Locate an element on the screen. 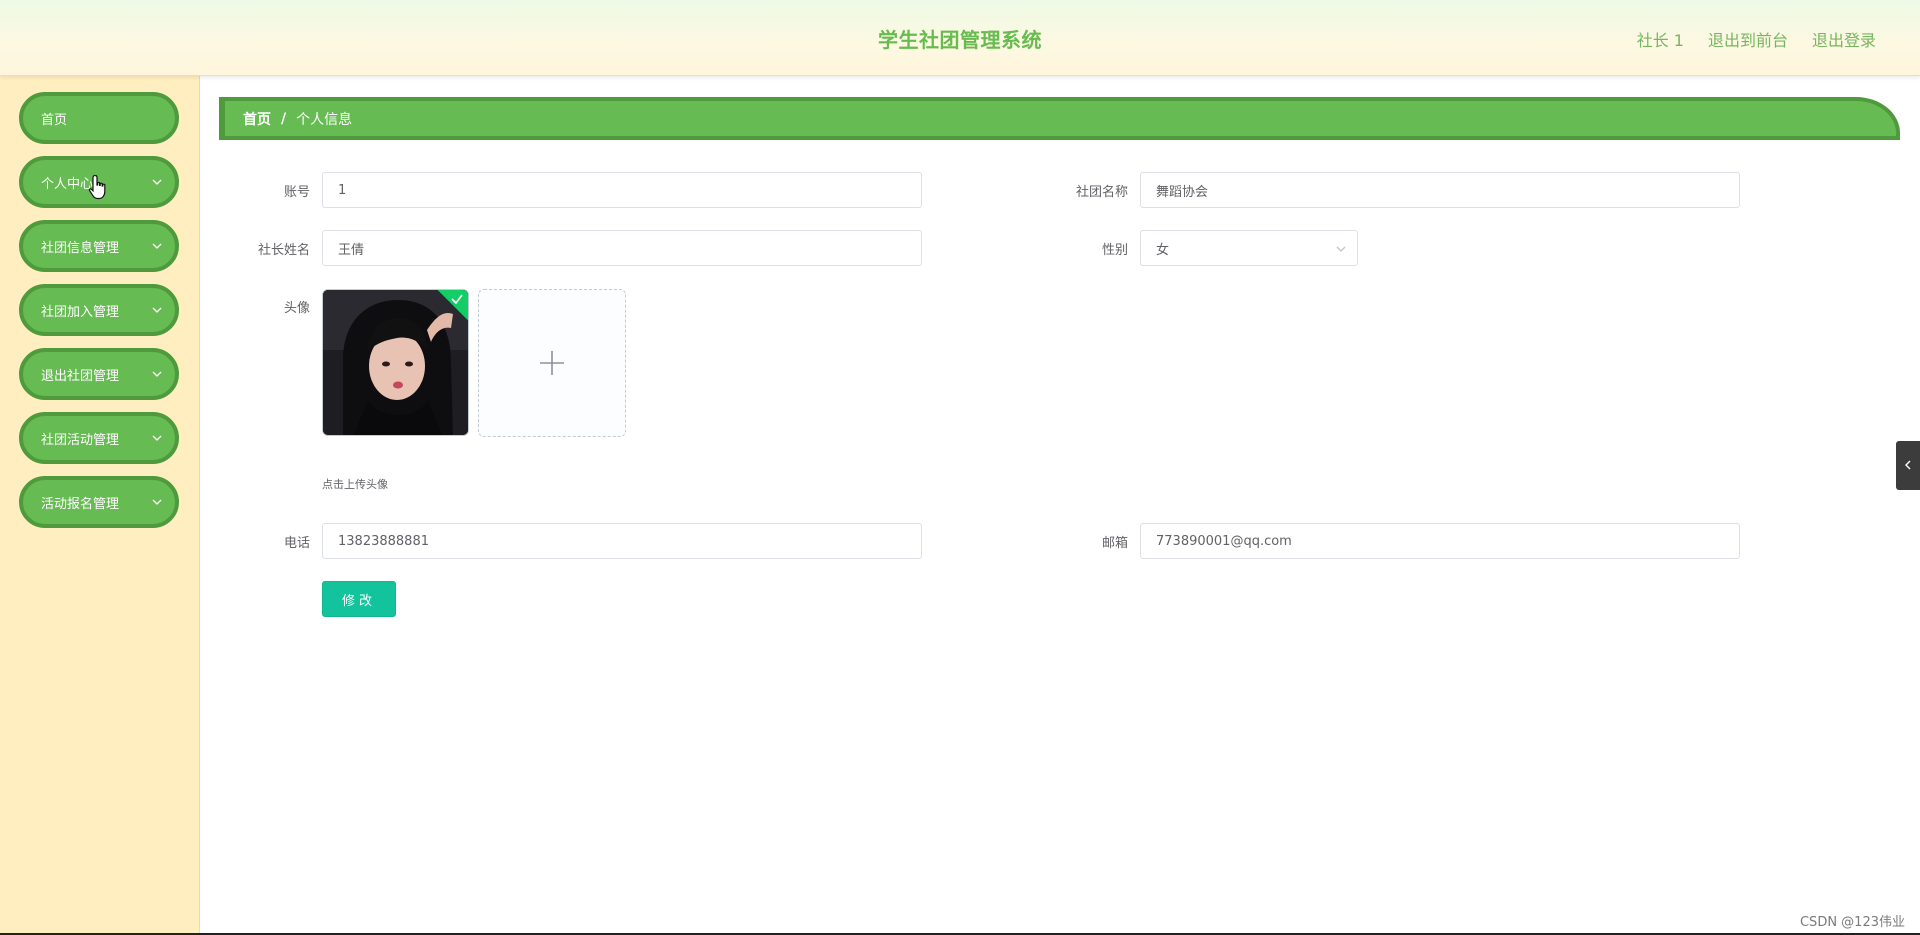  sidebar-item-club-info: 社团信息管理 is located at coordinates (99, 246).